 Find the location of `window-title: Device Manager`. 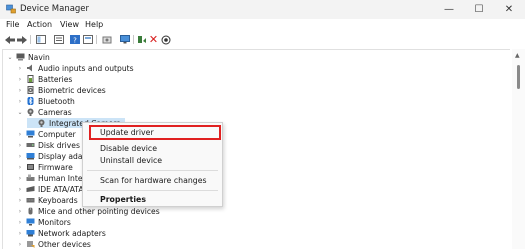

window-title: Device Manager is located at coordinates (55, 9).